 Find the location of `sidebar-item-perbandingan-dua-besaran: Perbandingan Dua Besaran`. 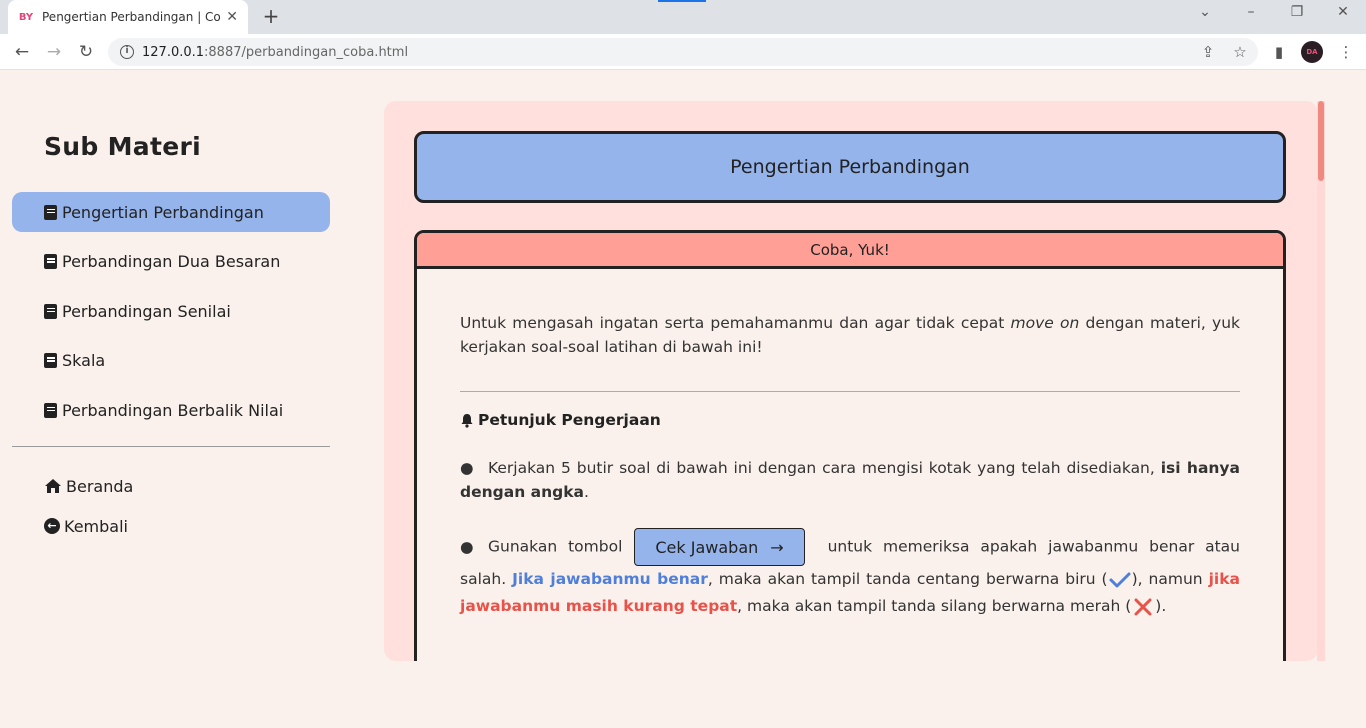

sidebar-item-perbandingan-dua-besaran: Perbandingan Dua Besaran is located at coordinates (171, 262).